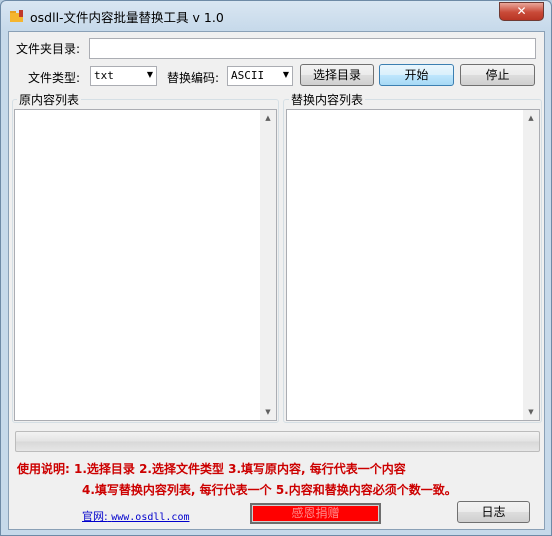 This screenshot has height=536, width=552. I want to click on select-dir-button: 选择目录, so click(337, 75).